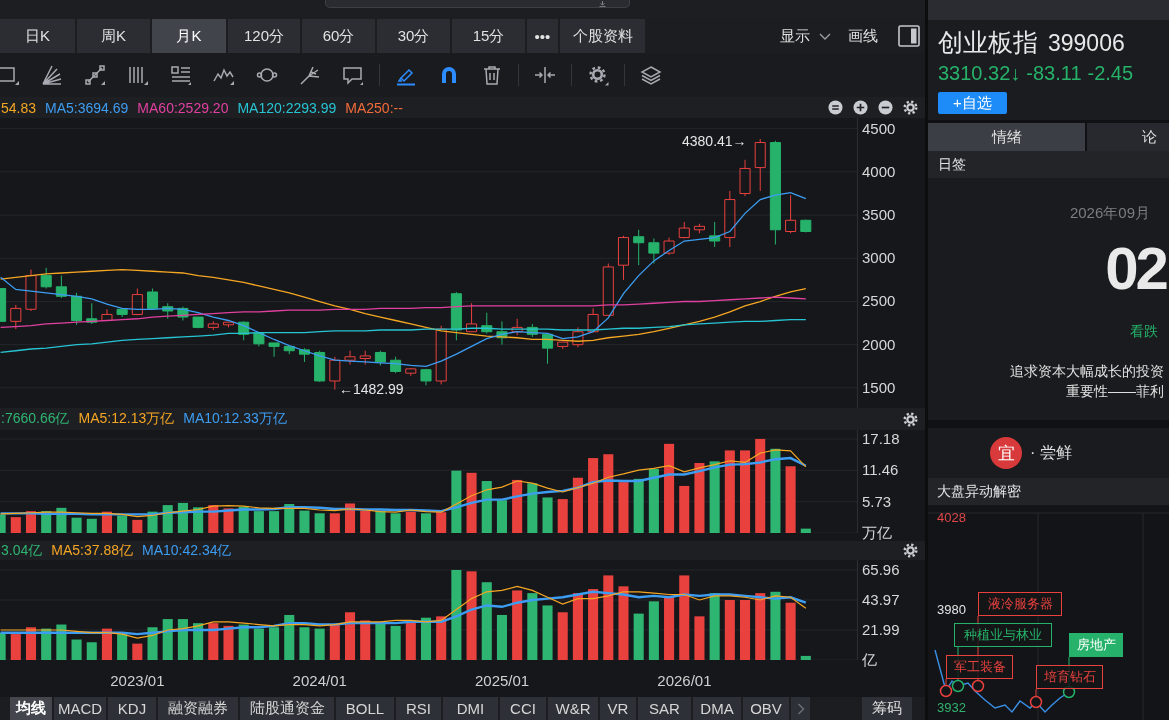  I want to click on zoom-out-icon, so click(885, 107).